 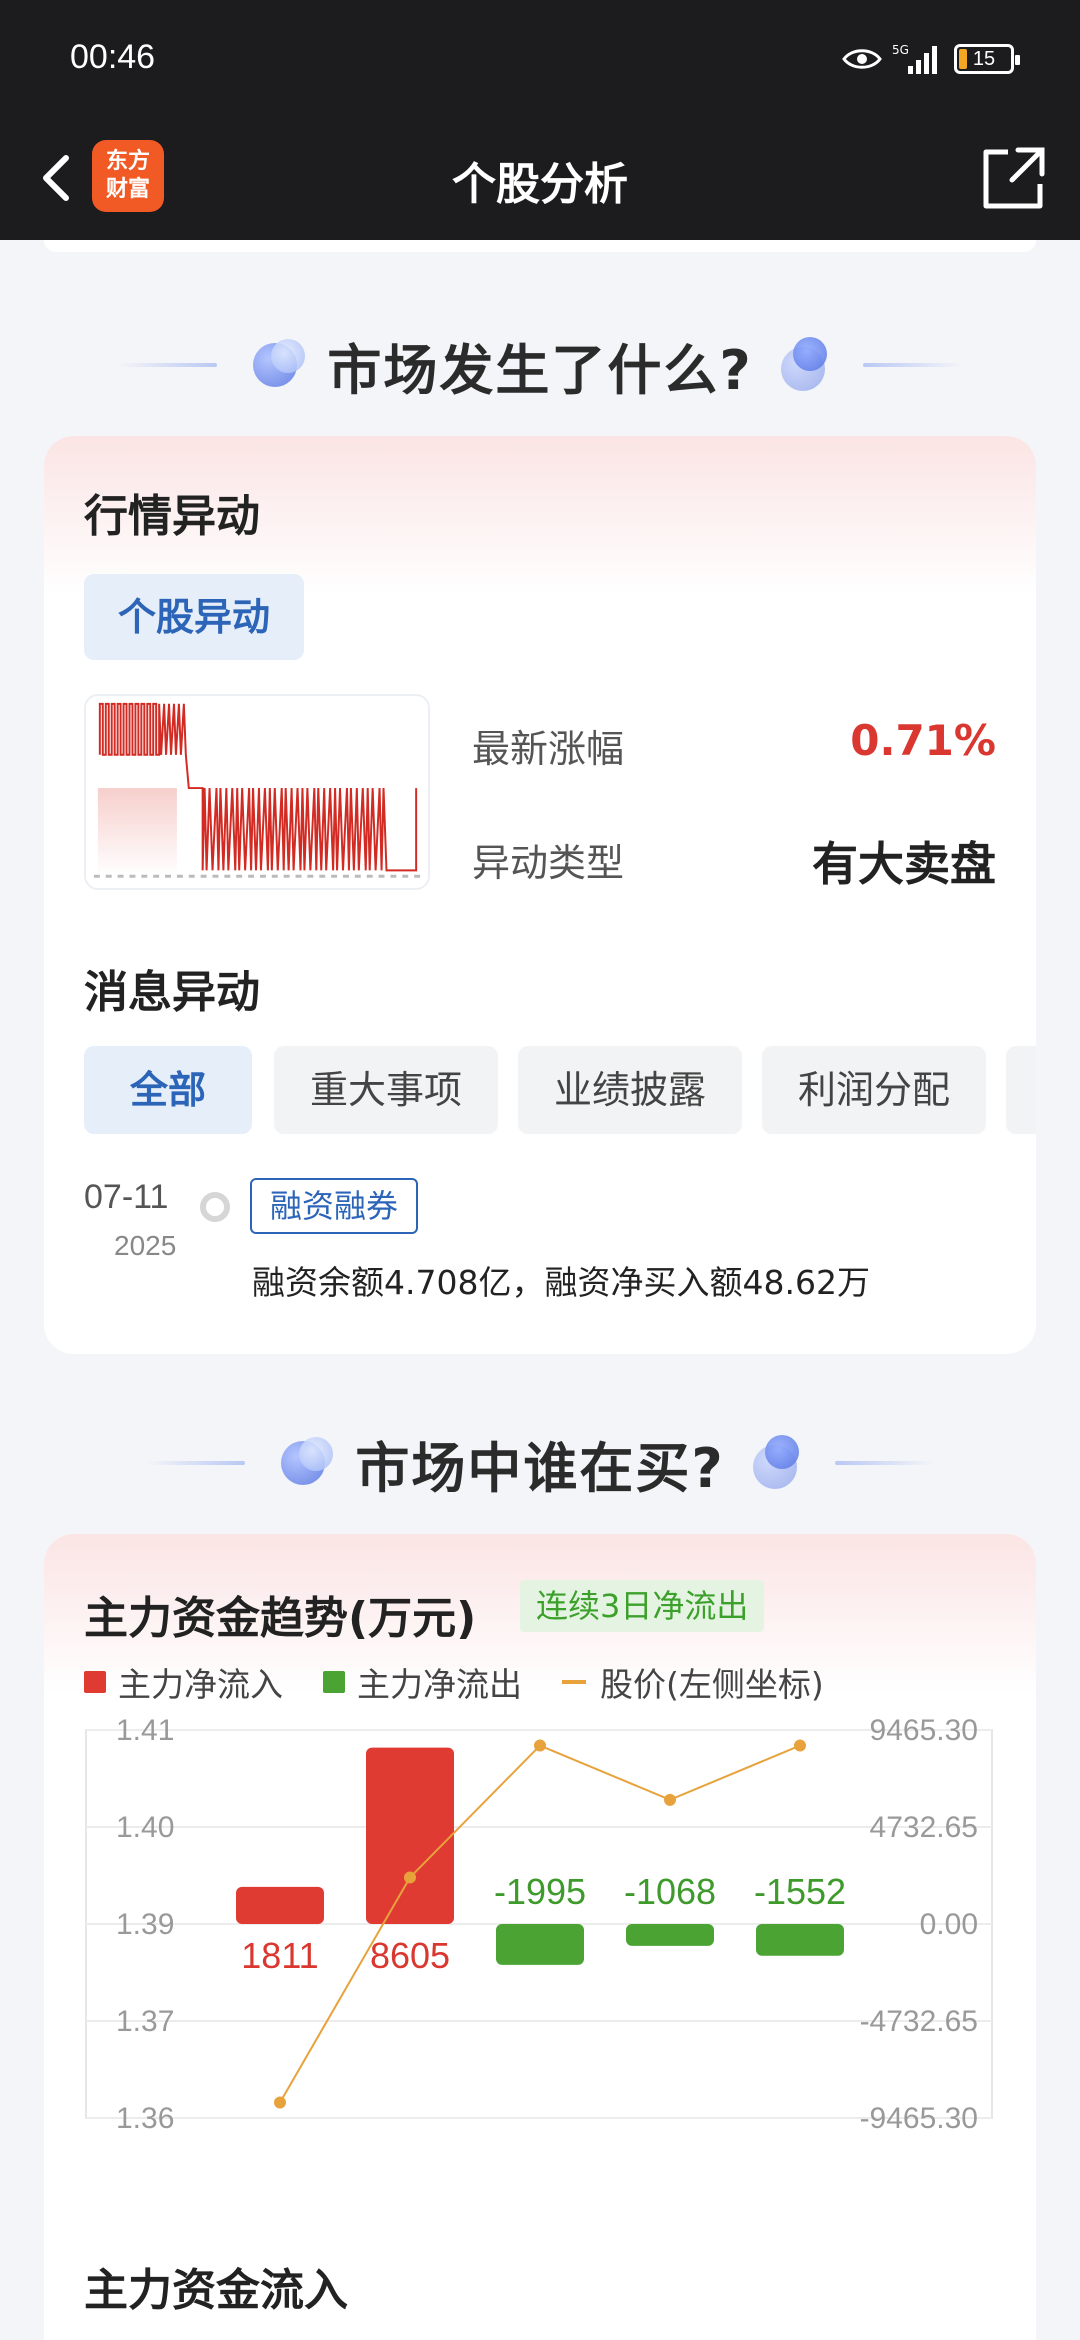 What do you see at coordinates (279, 1955) in the screenshot?
I see `flow-value-label: 1811` at bounding box center [279, 1955].